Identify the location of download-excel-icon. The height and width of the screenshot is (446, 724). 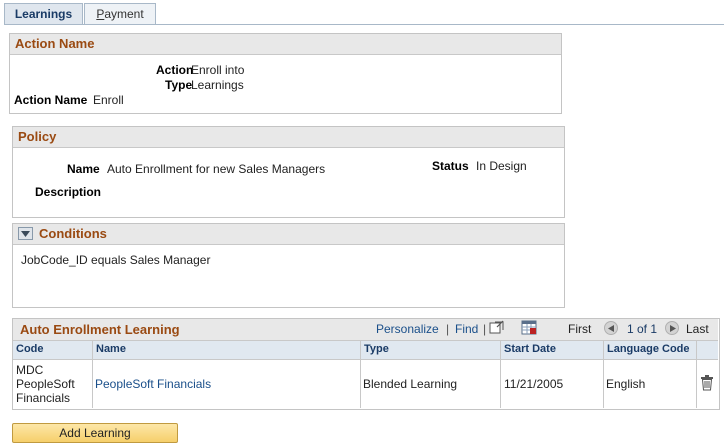
(529, 327).